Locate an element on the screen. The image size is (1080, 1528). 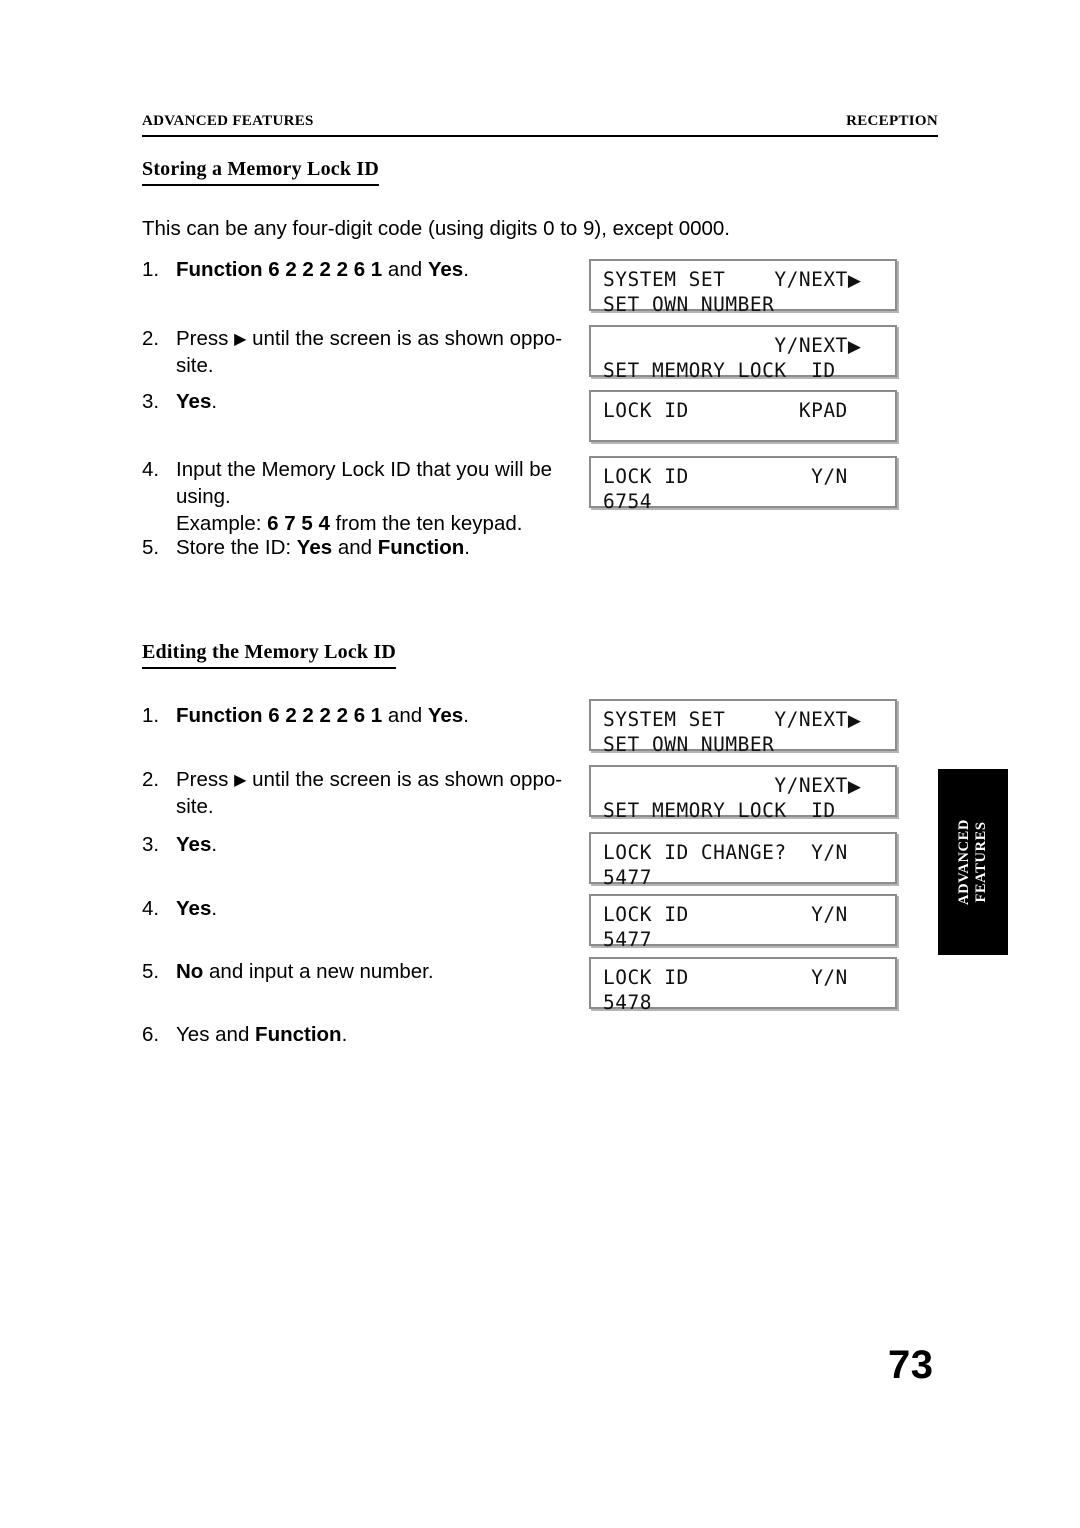
list-item: 4. Yes. is located at coordinates (367, 908).